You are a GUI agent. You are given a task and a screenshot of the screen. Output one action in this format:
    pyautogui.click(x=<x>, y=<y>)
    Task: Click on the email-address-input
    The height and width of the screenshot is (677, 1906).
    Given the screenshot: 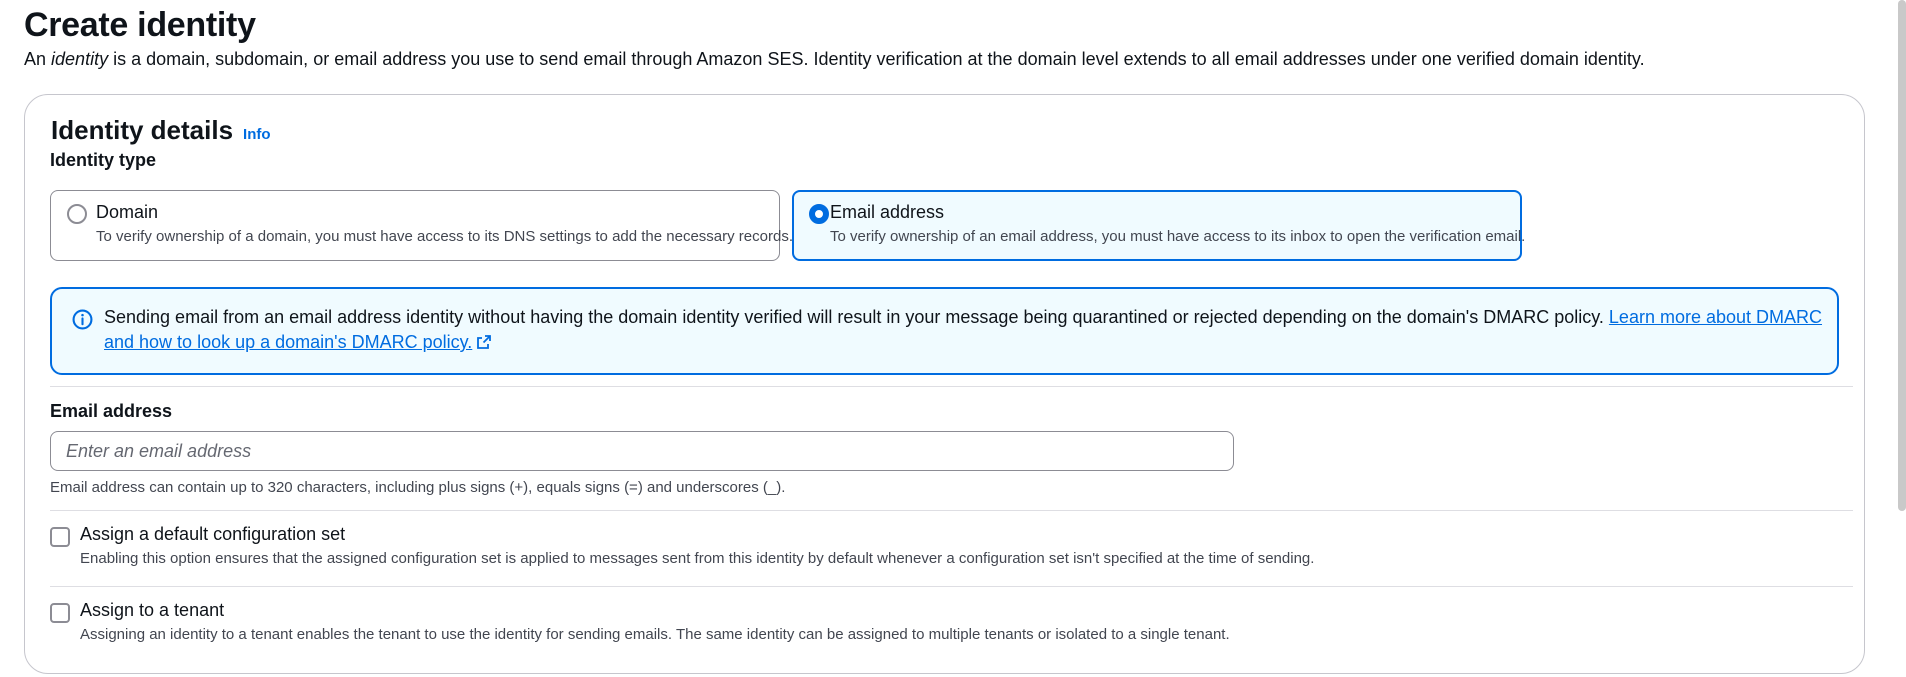 What is the action you would take?
    pyautogui.click(x=642, y=451)
    